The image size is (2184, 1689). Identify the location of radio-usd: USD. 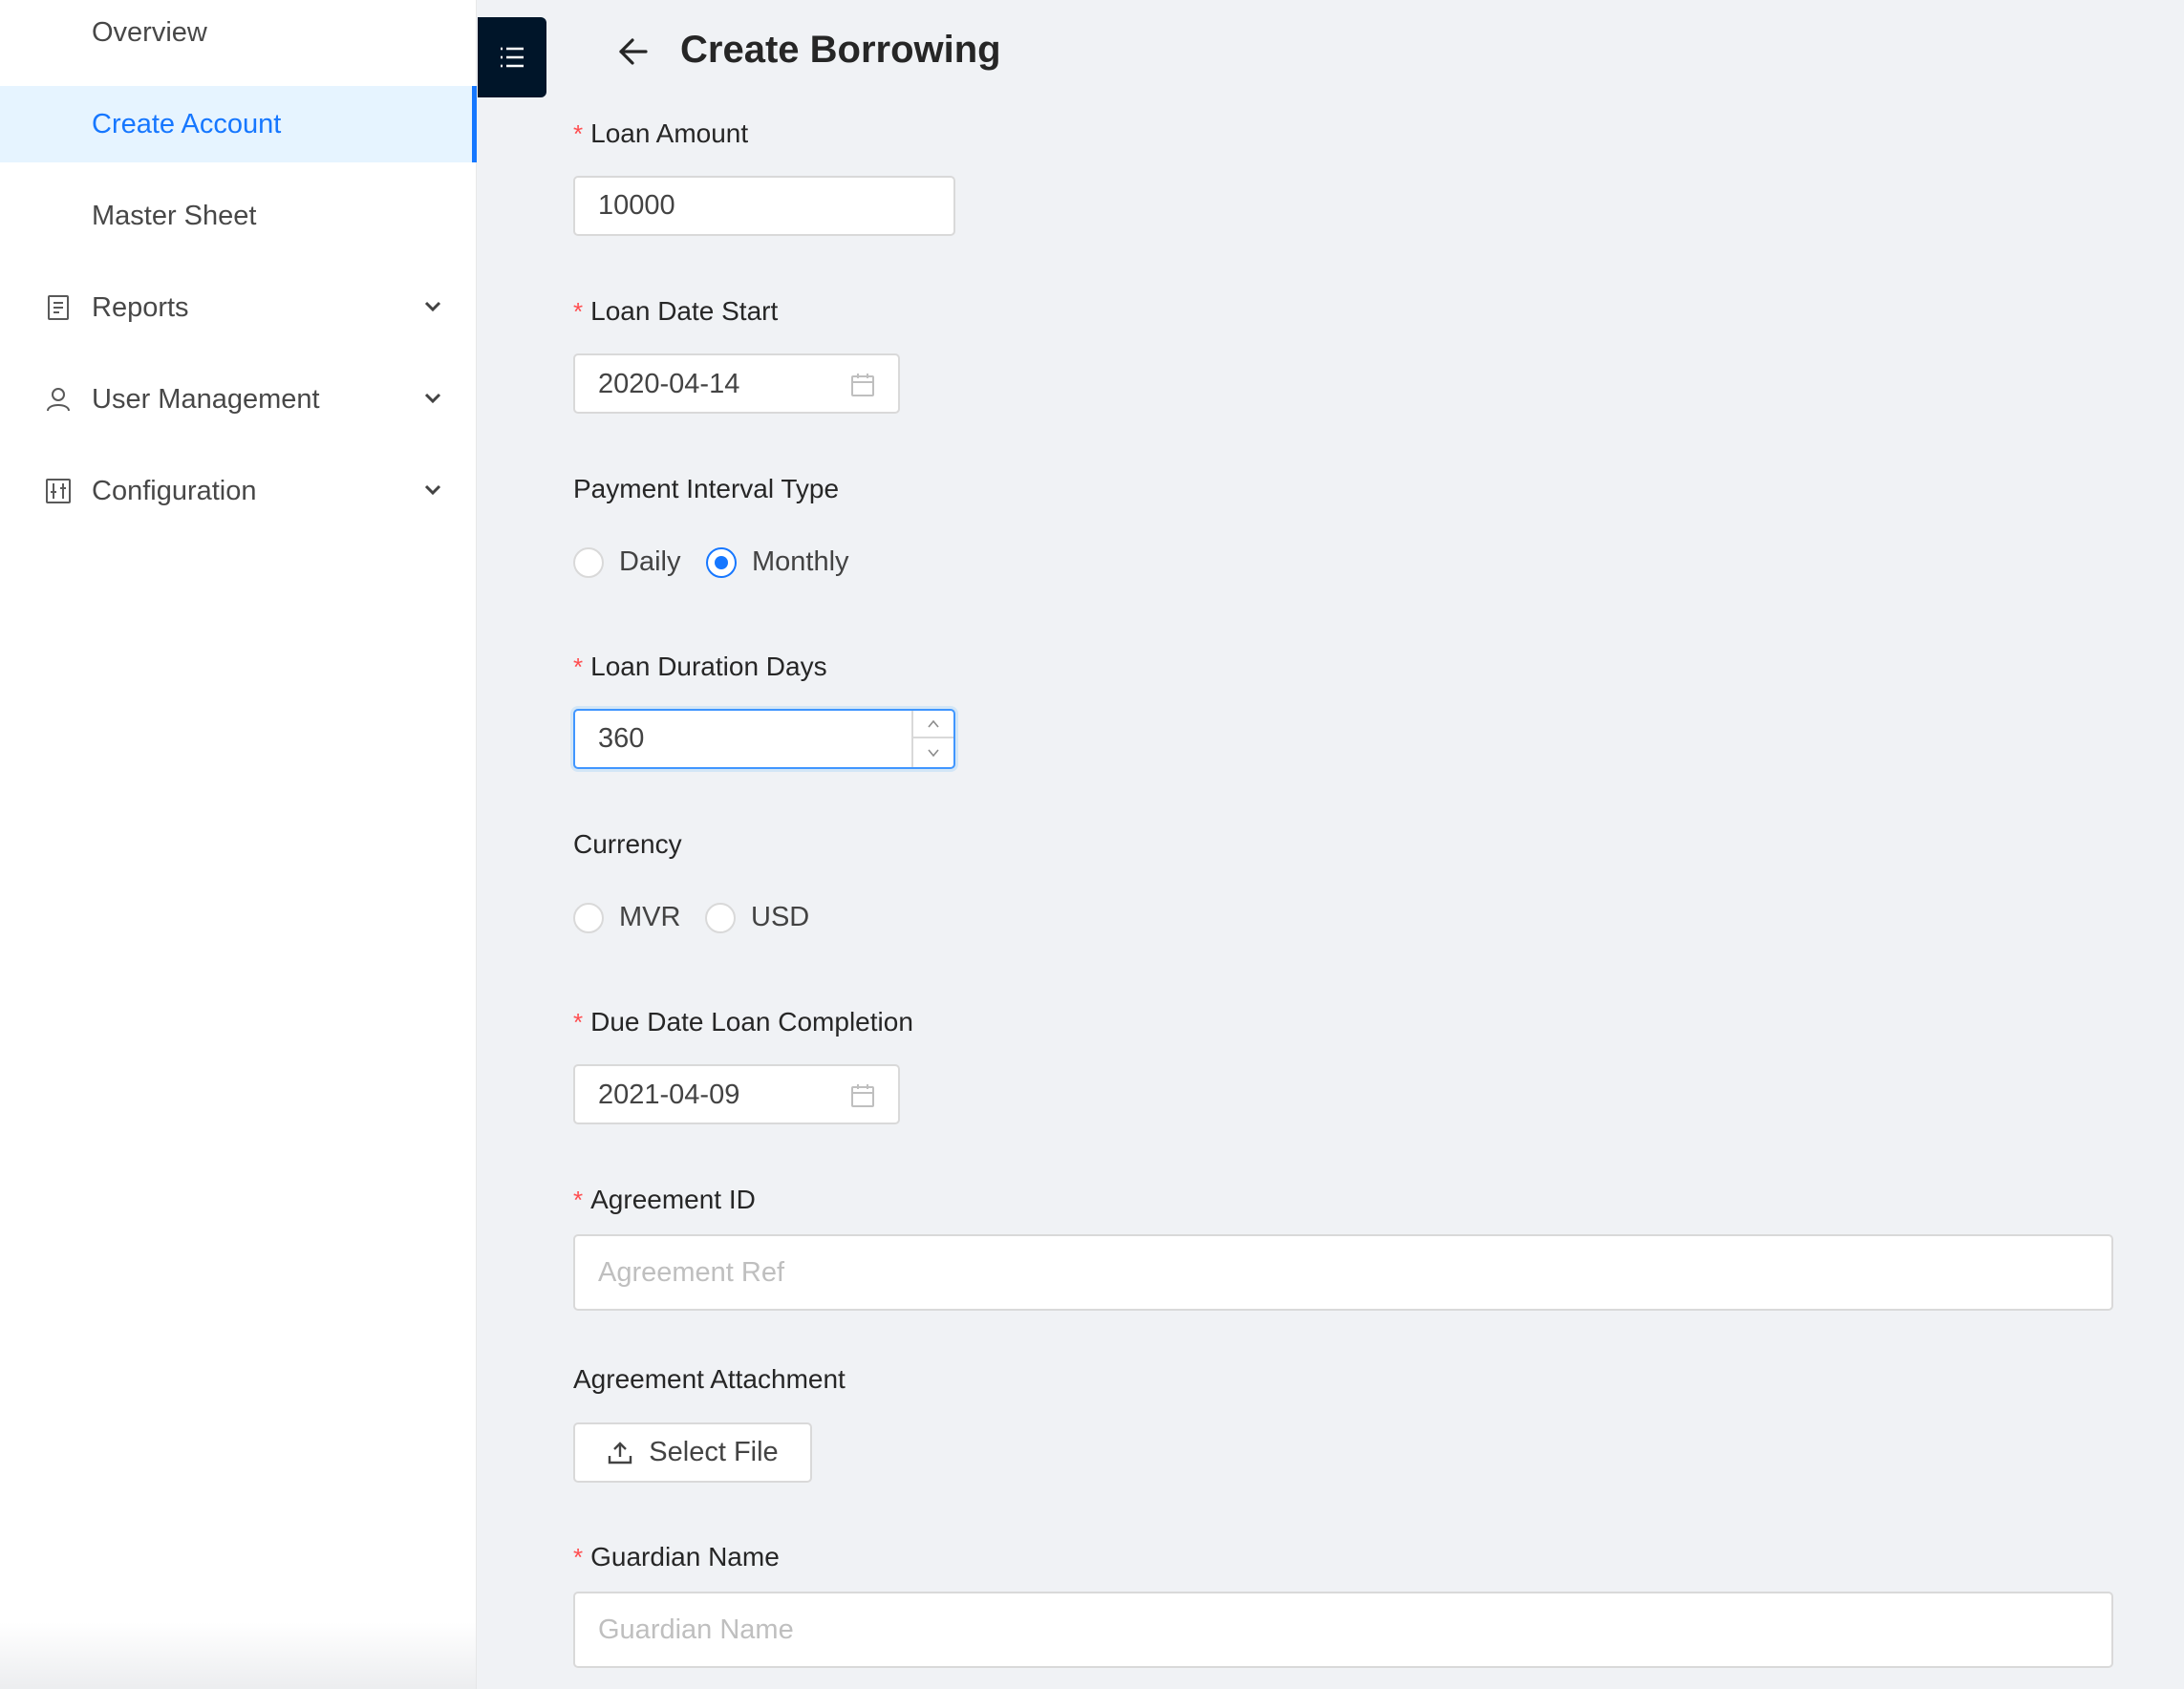
(757, 918).